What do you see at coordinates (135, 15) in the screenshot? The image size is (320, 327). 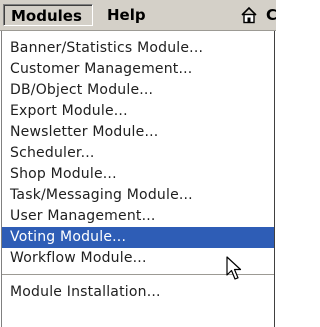 I see `menu-help: Help` at bounding box center [135, 15].